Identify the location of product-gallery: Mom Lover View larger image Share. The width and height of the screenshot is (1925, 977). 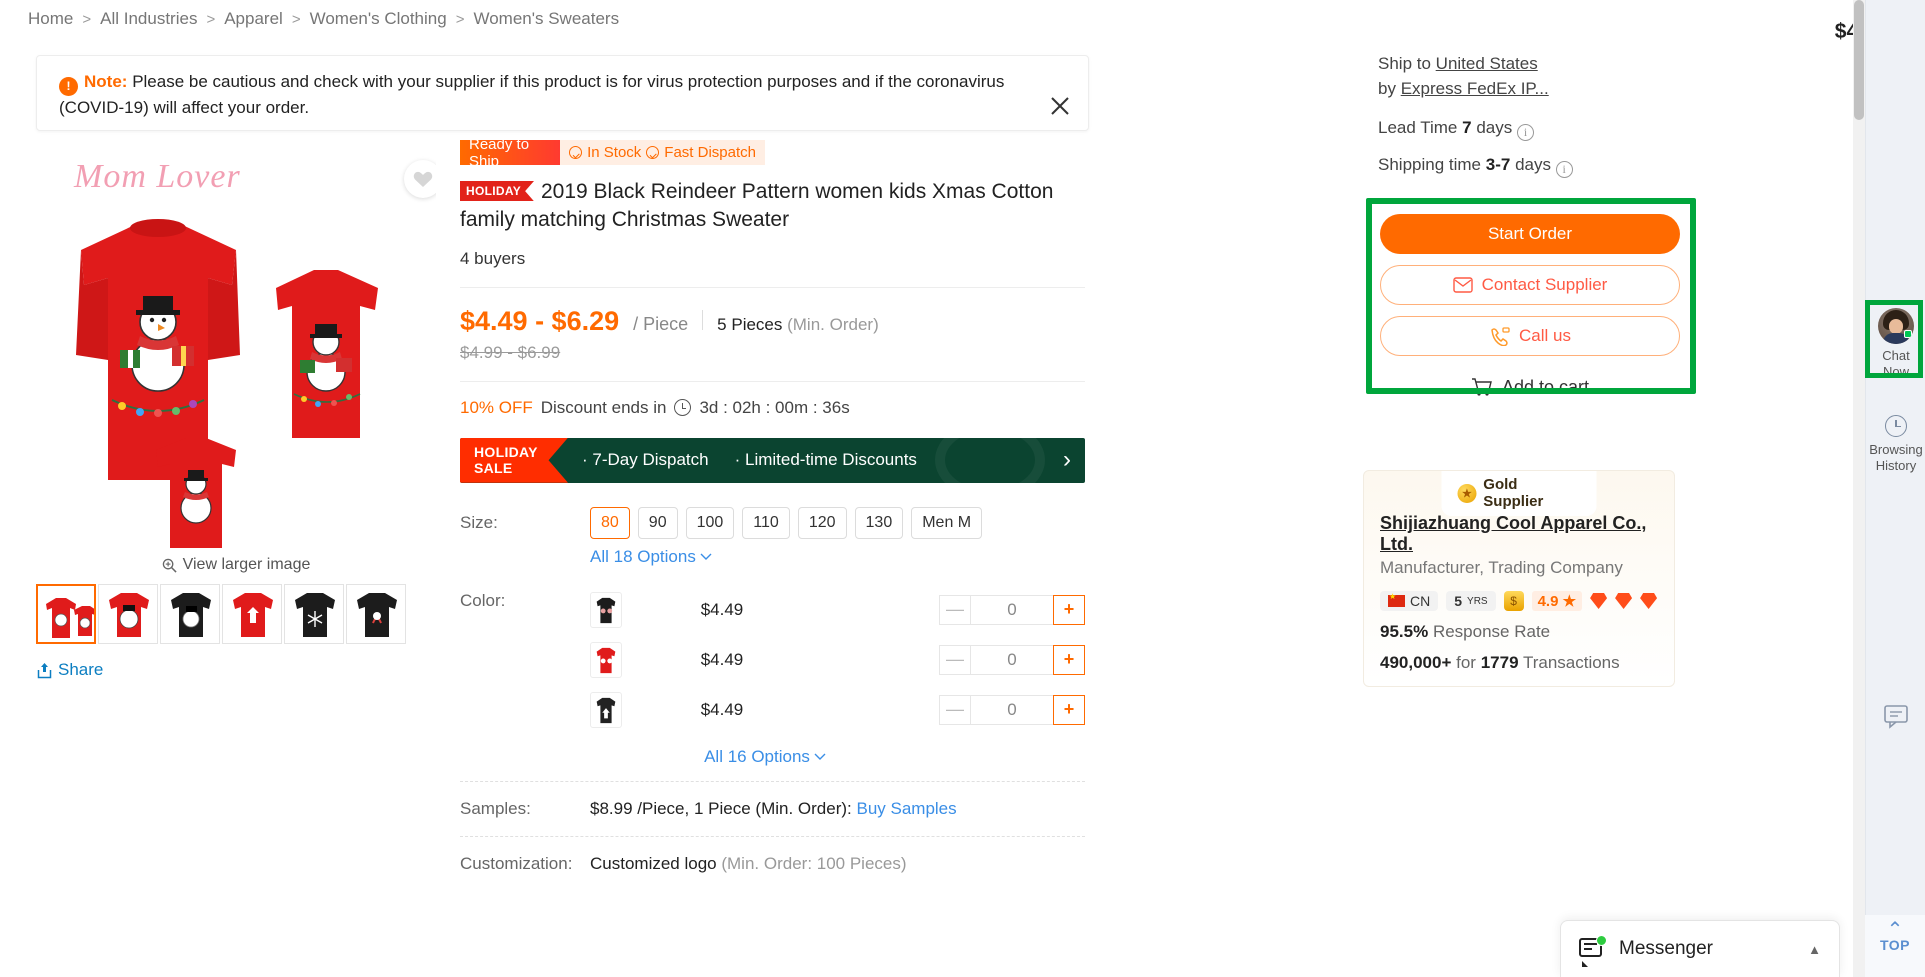
(236, 415).